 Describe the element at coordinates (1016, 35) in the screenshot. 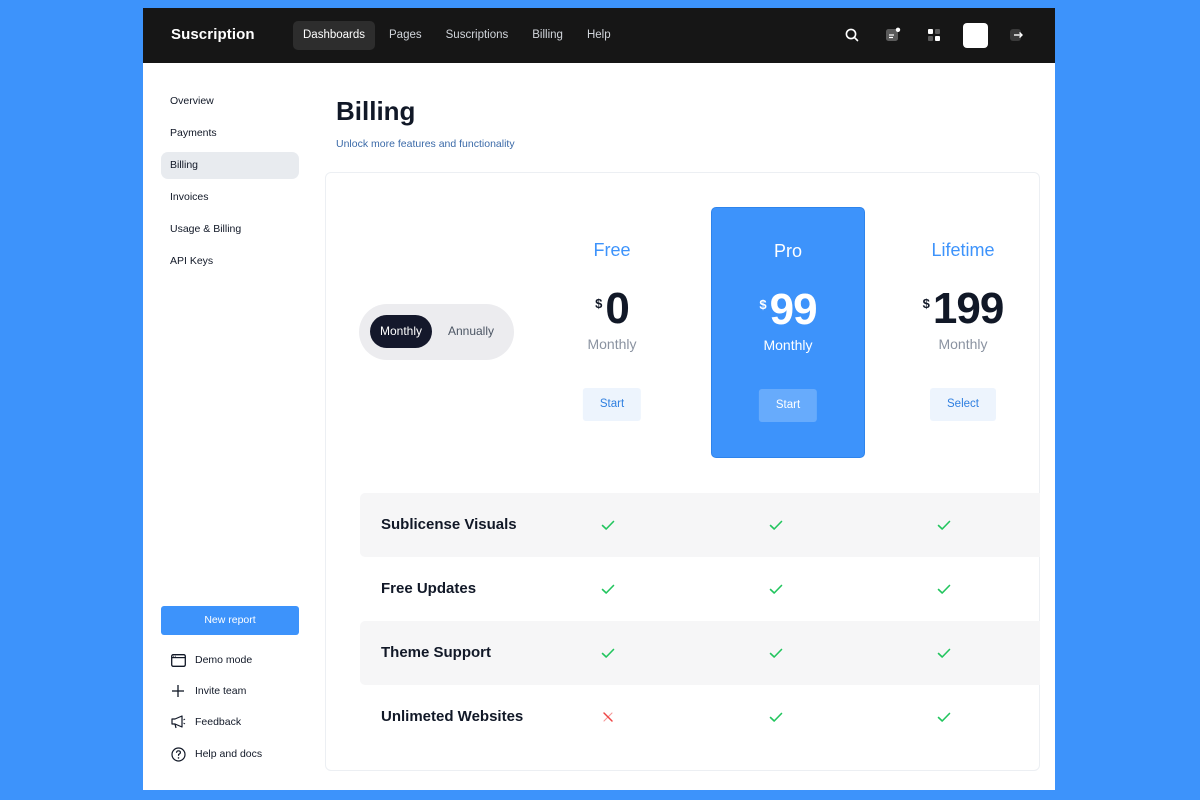

I see `logout-icon` at that location.